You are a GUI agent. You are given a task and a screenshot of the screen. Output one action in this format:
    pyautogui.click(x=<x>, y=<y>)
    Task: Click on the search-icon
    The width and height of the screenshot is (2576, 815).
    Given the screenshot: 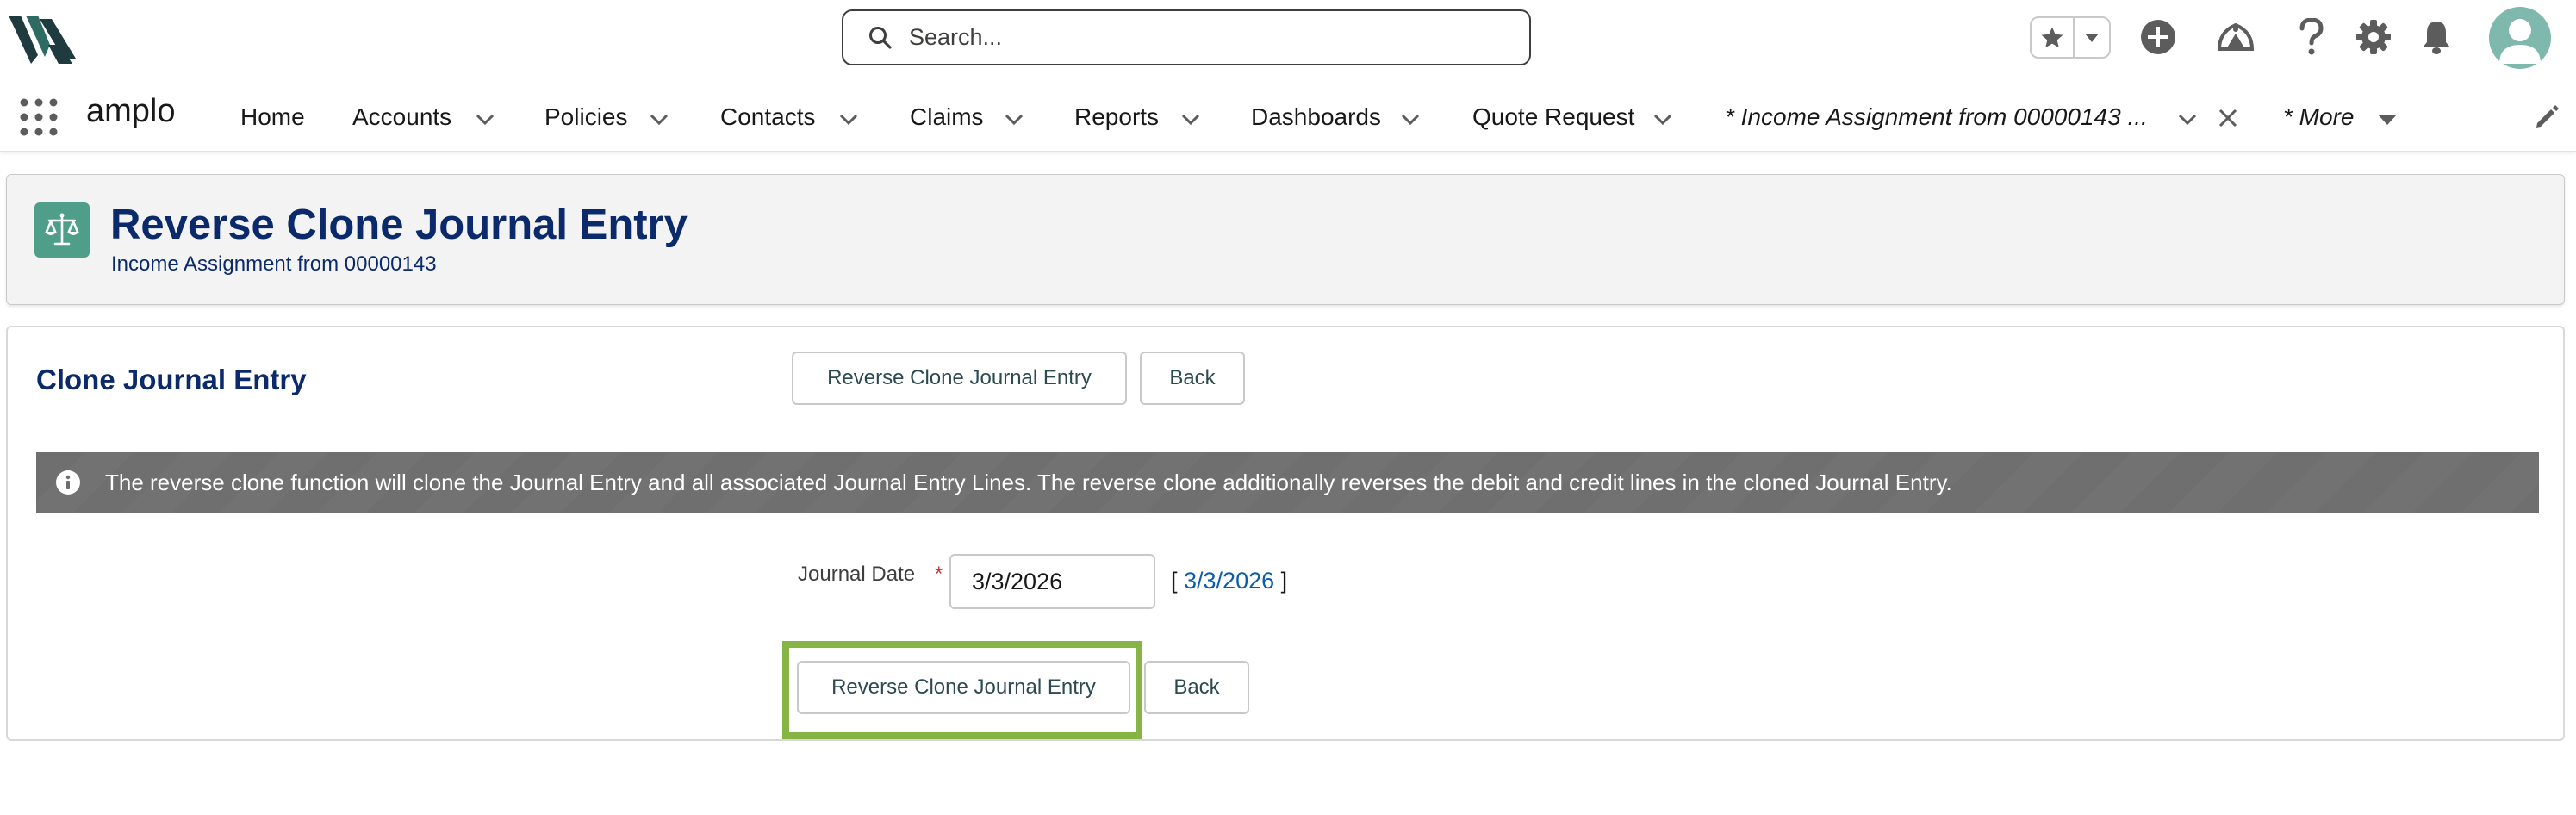 What is the action you would take?
    pyautogui.click(x=881, y=37)
    